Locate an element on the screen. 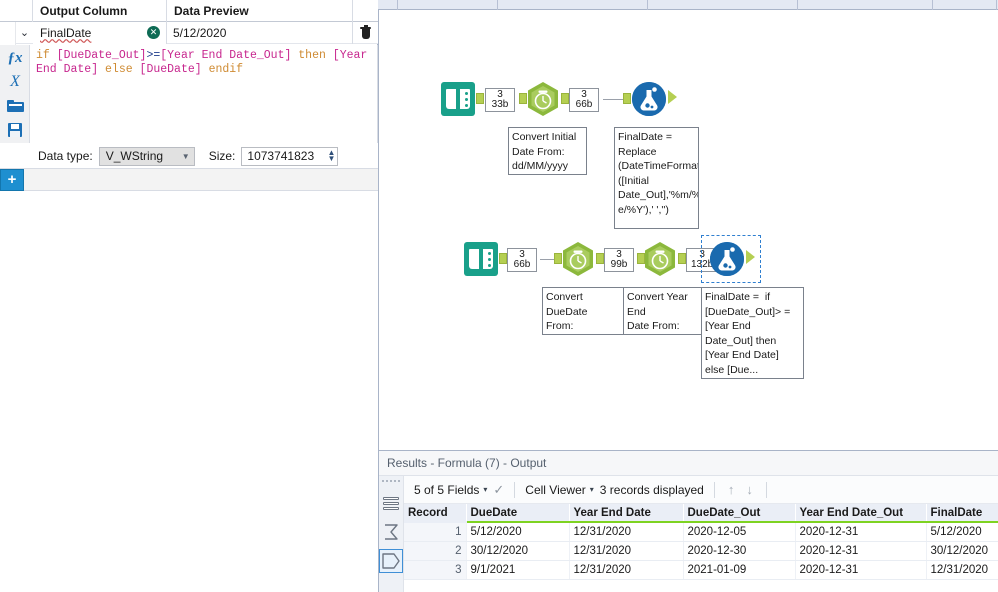  formula-token: else is located at coordinates (119, 69).